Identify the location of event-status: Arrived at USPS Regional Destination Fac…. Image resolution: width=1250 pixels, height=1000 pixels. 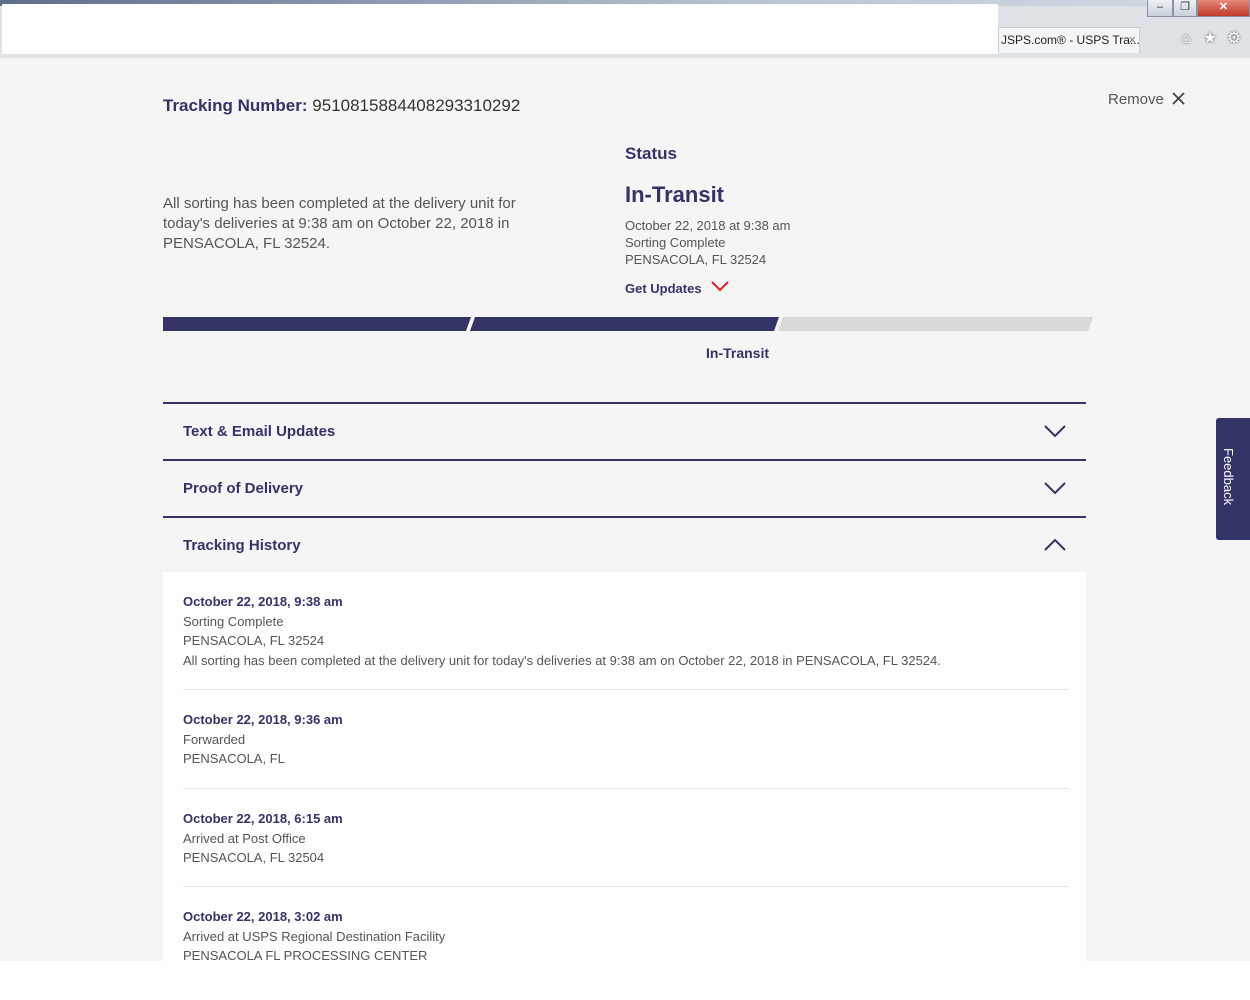
(314, 936).